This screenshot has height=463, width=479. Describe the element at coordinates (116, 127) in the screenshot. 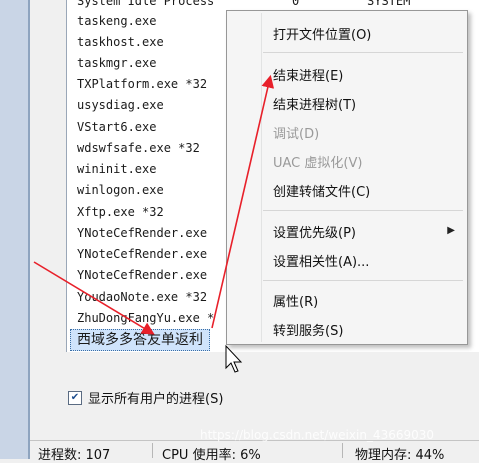

I see `table-row: VStart6.exe` at that location.